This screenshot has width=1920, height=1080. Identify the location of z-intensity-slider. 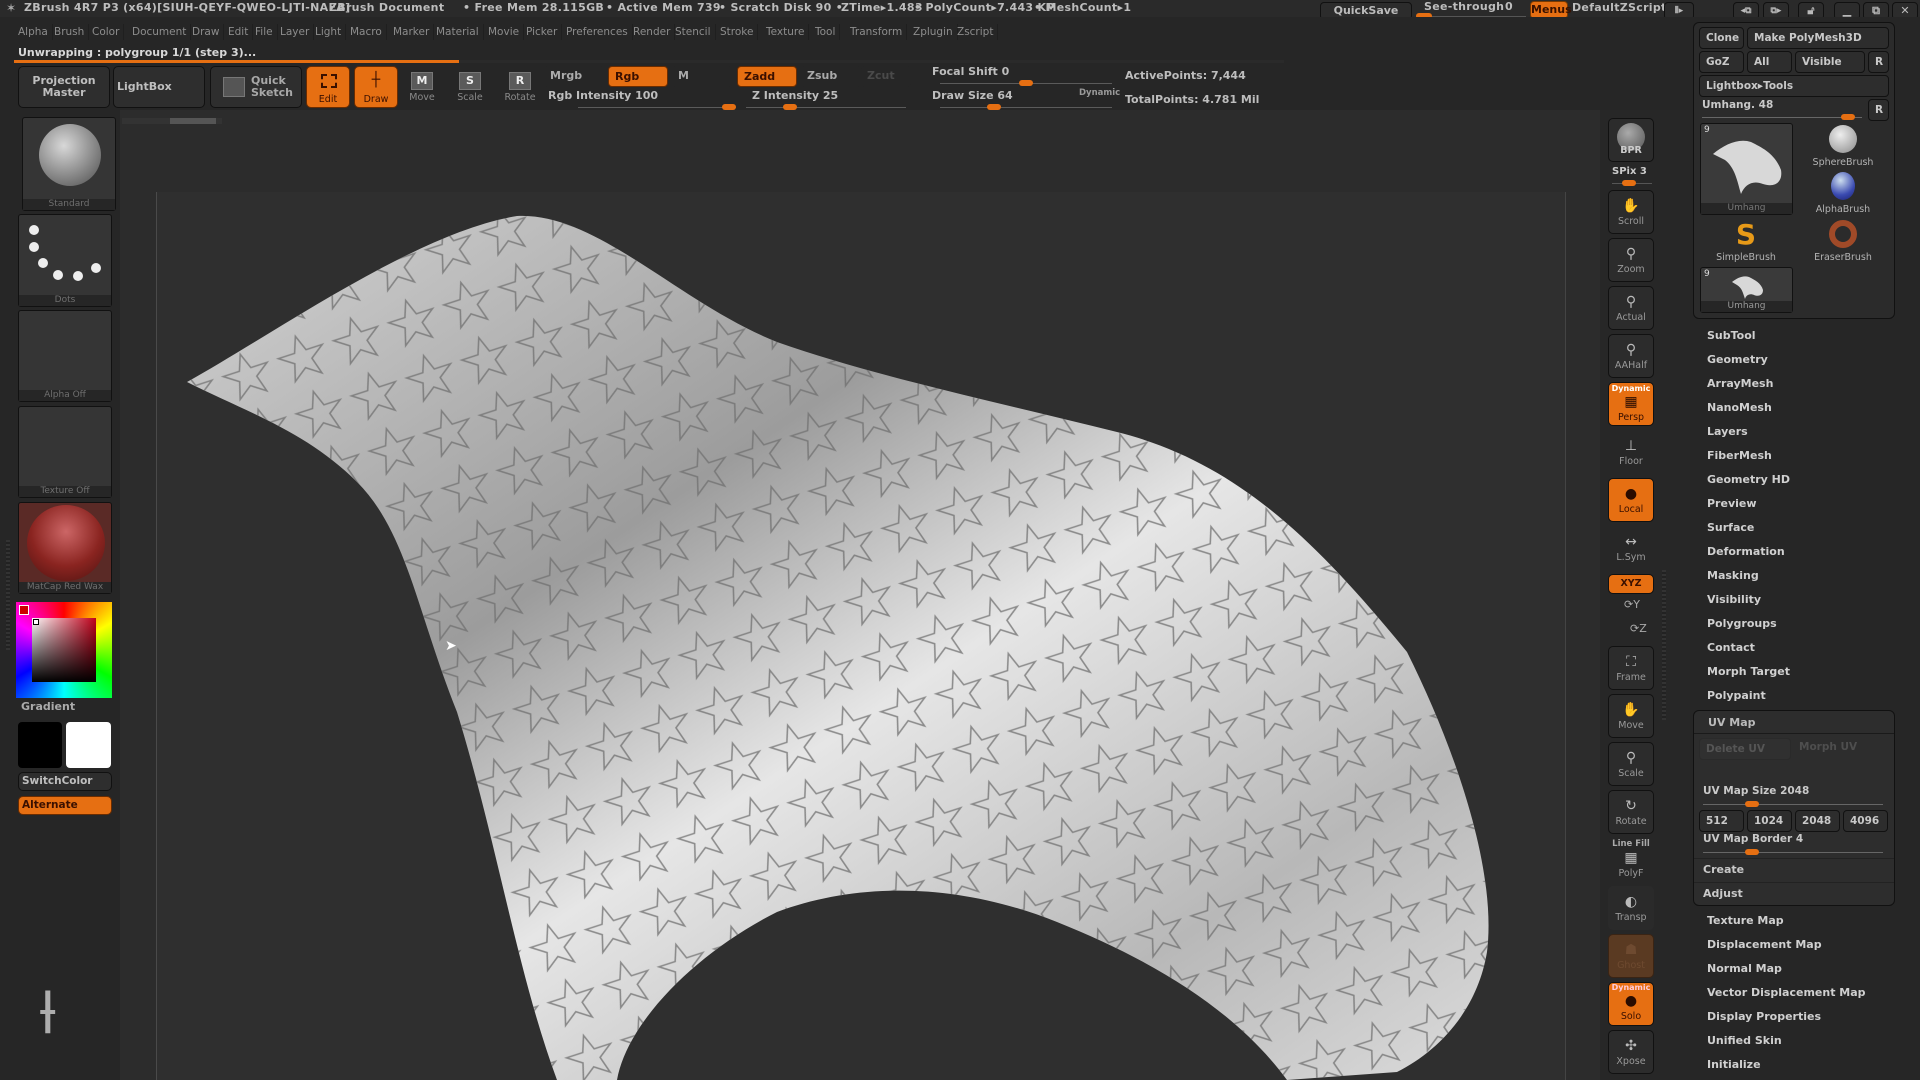
(826, 107).